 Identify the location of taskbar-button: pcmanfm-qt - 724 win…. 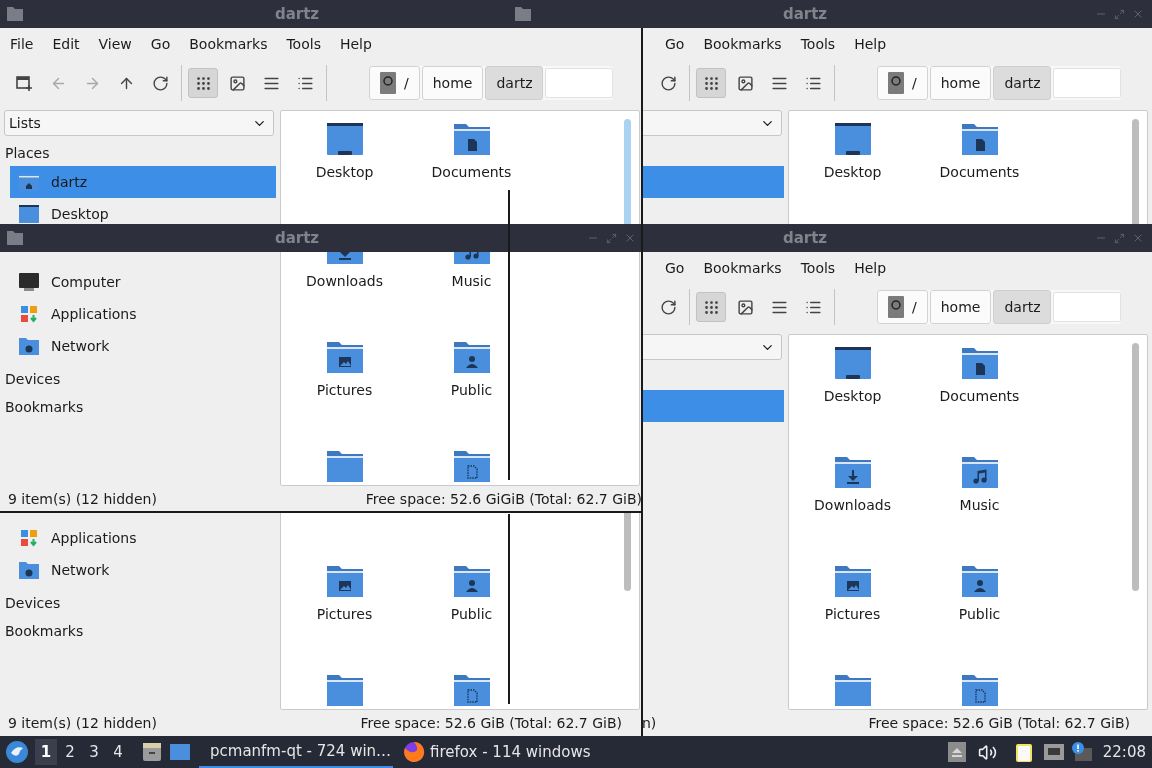
(296, 752).